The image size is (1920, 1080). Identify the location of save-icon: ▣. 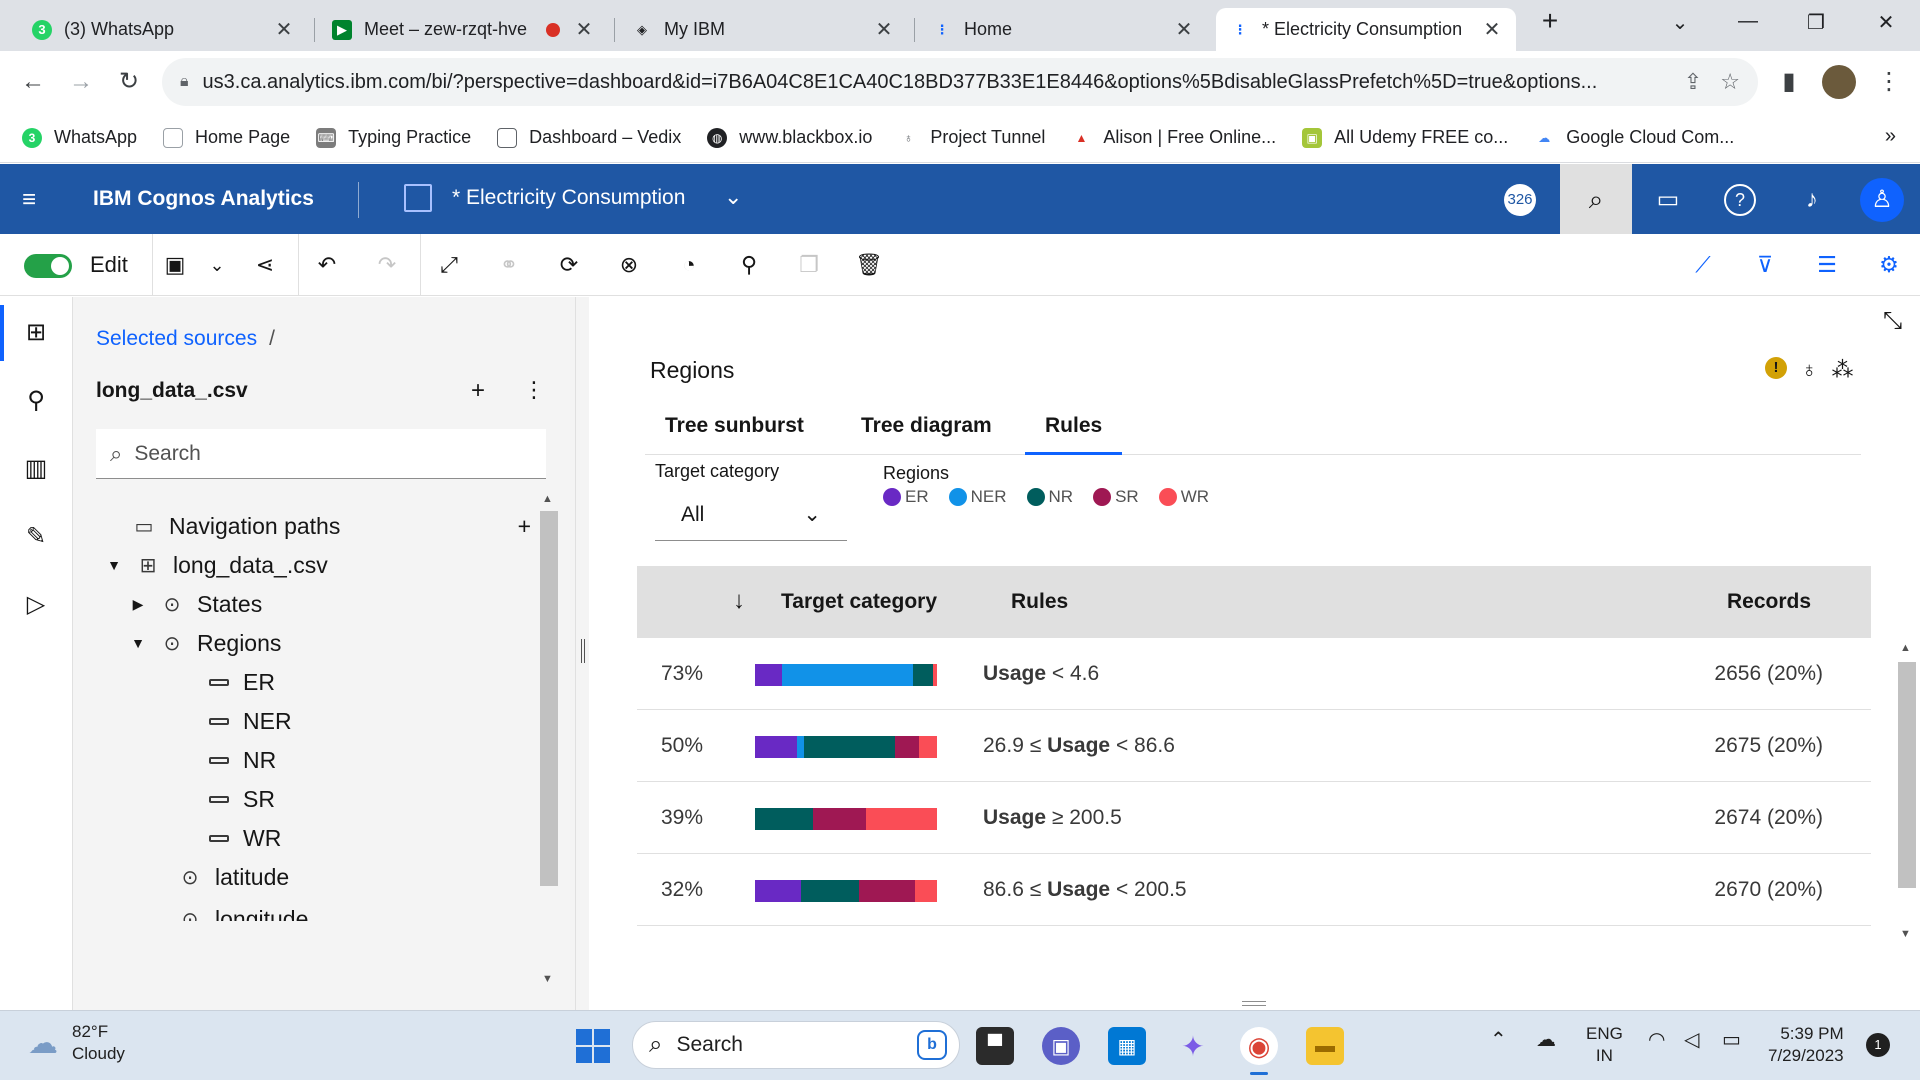
(175, 265).